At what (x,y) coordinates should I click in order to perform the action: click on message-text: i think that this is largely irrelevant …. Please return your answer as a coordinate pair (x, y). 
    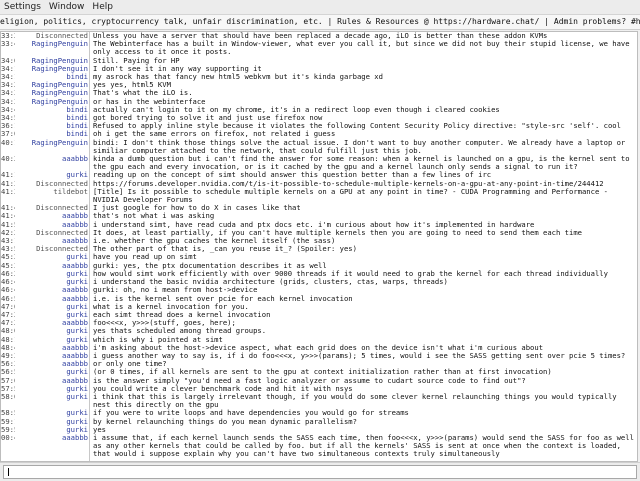
    Looking at the image, I should click on (357, 400).